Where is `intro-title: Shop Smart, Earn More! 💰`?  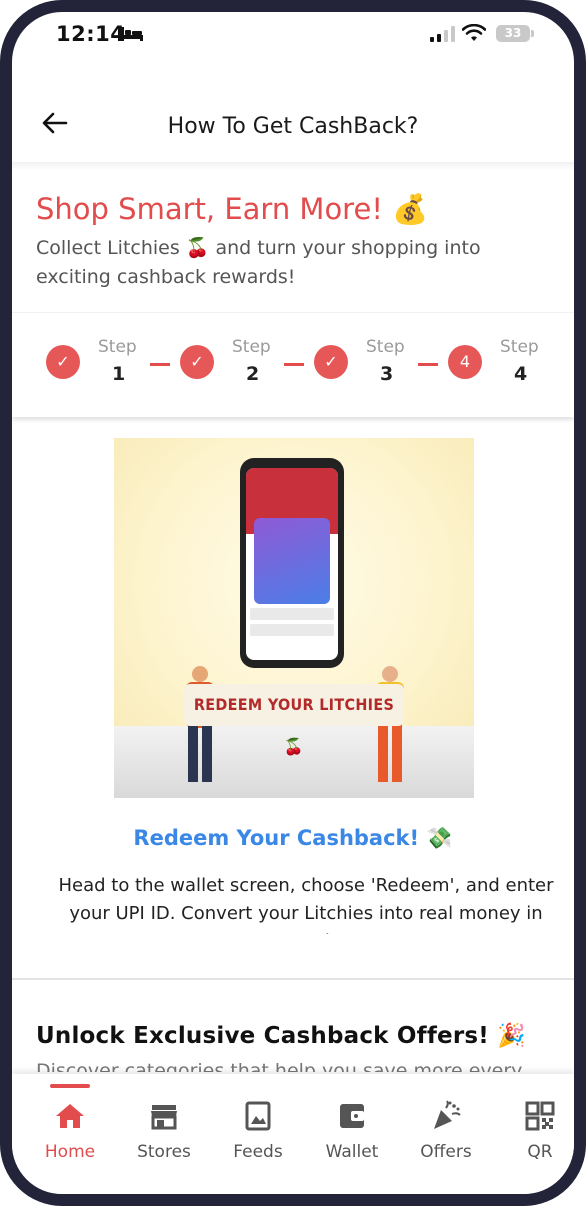
intro-title: Shop Smart, Earn More! 💰 is located at coordinates (232, 209).